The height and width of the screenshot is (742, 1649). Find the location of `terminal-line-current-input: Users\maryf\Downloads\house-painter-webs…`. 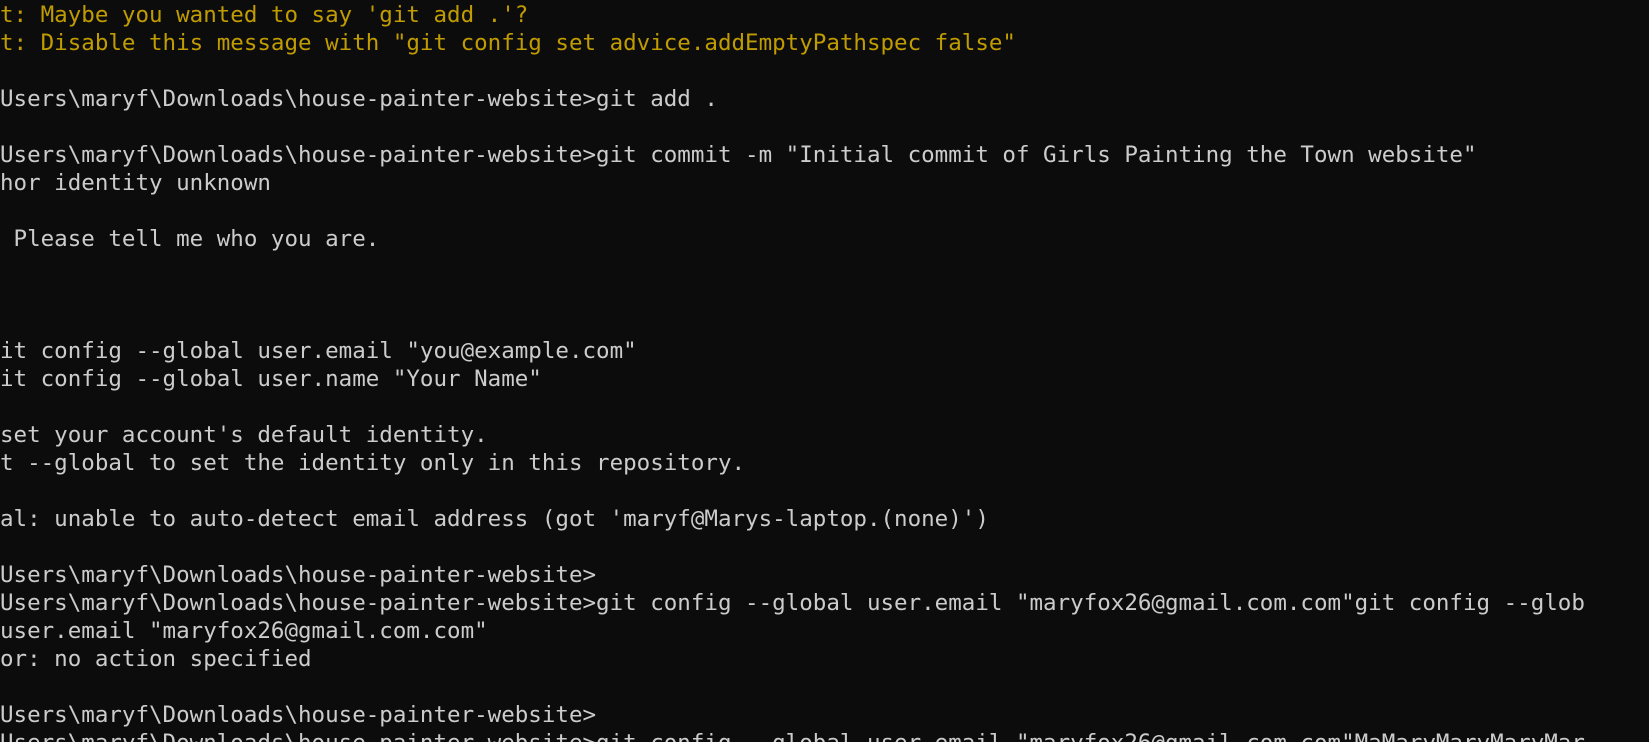

terminal-line-current-input: Users\maryf\Downloads\house-painter-webs… is located at coordinates (824, 735).